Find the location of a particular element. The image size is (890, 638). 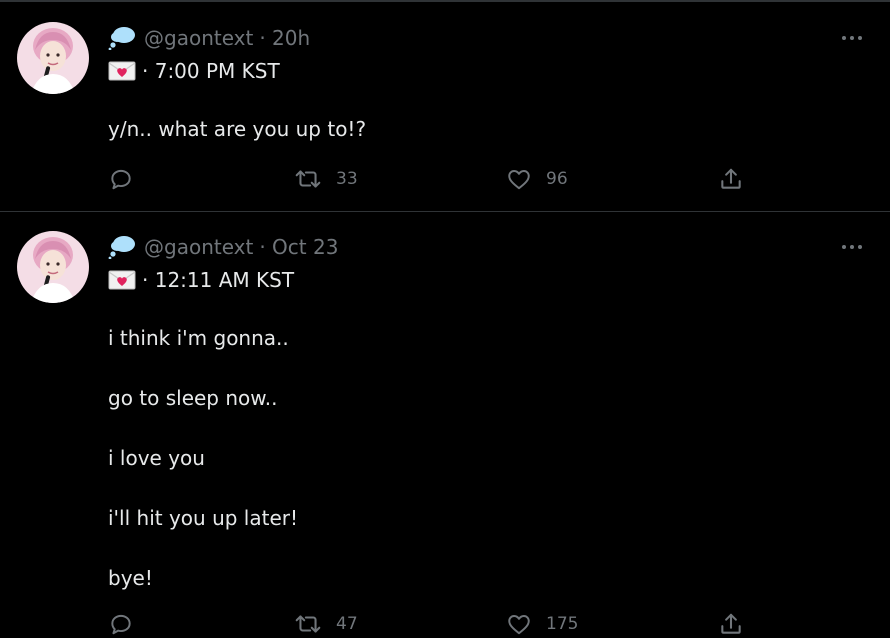

tweet-header: @gaontext · Oct 23 is located at coordinates (223, 247).